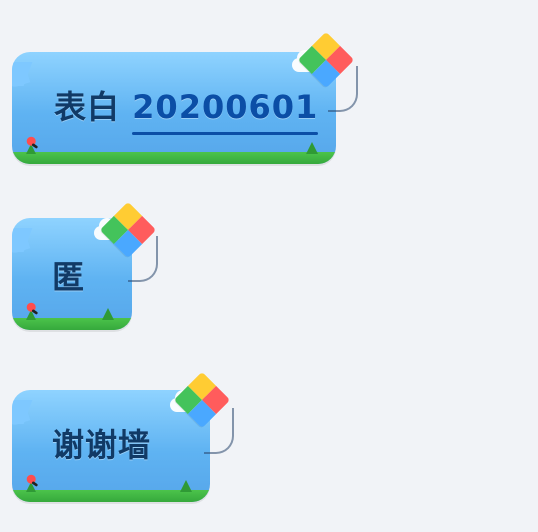  What do you see at coordinates (21, 415) in the screenshot?
I see `bubble-3-tail` at bounding box center [21, 415].